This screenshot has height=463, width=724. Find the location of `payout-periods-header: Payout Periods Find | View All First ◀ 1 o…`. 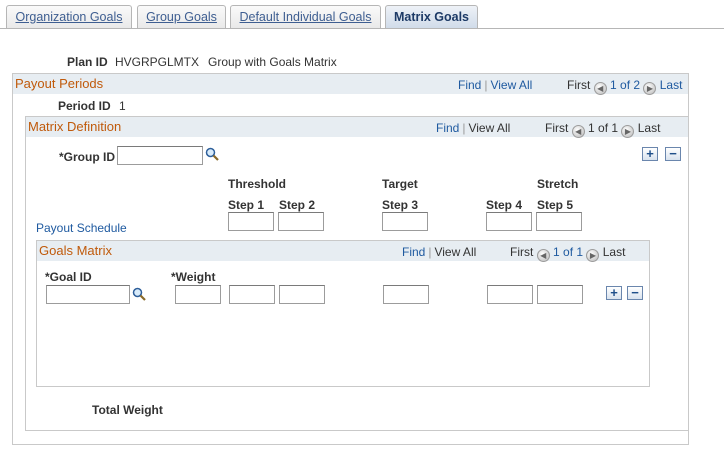

payout-periods-header: Payout Periods Find | View All First ◀ 1 o… is located at coordinates (350, 84).